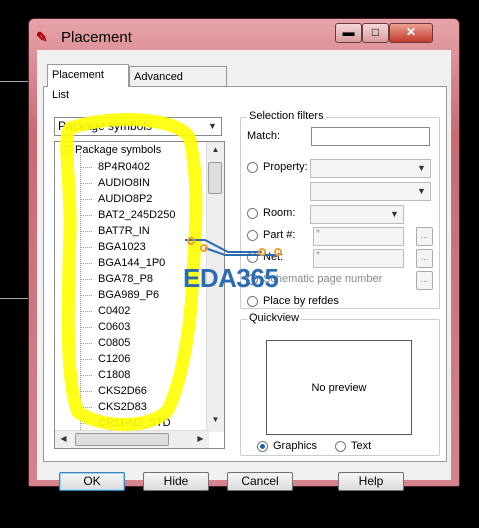 The image size is (479, 528). What do you see at coordinates (132, 183) in the screenshot?
I see `tree-item: AUDIO8IN` at bounding box center [132, 183].